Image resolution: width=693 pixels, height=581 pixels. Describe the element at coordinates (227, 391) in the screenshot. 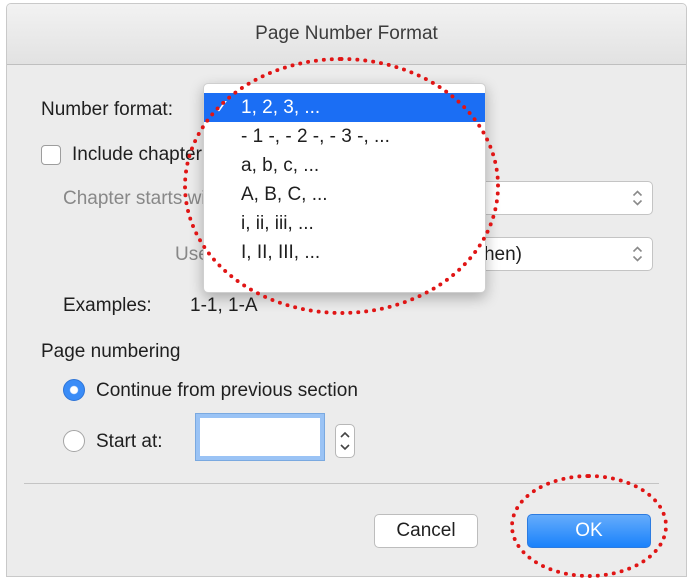

I see `continue-label: Continue from previous section` at that location.